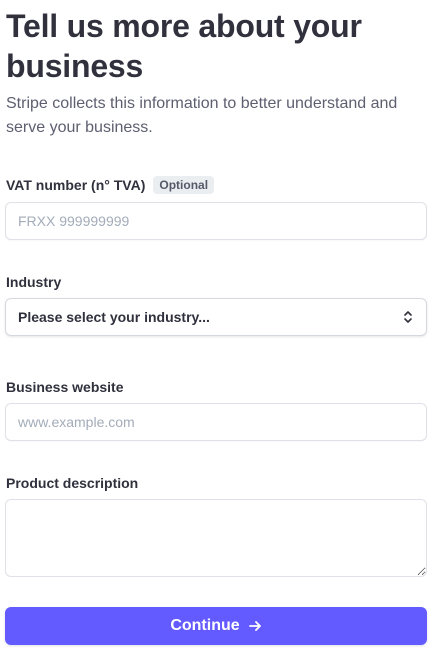 The height and width of the screenshot is (655, 437). What do you see at coordinates (216, 422) in the screenshot?
I see `business-website-input` at bounding box center [216, 422].